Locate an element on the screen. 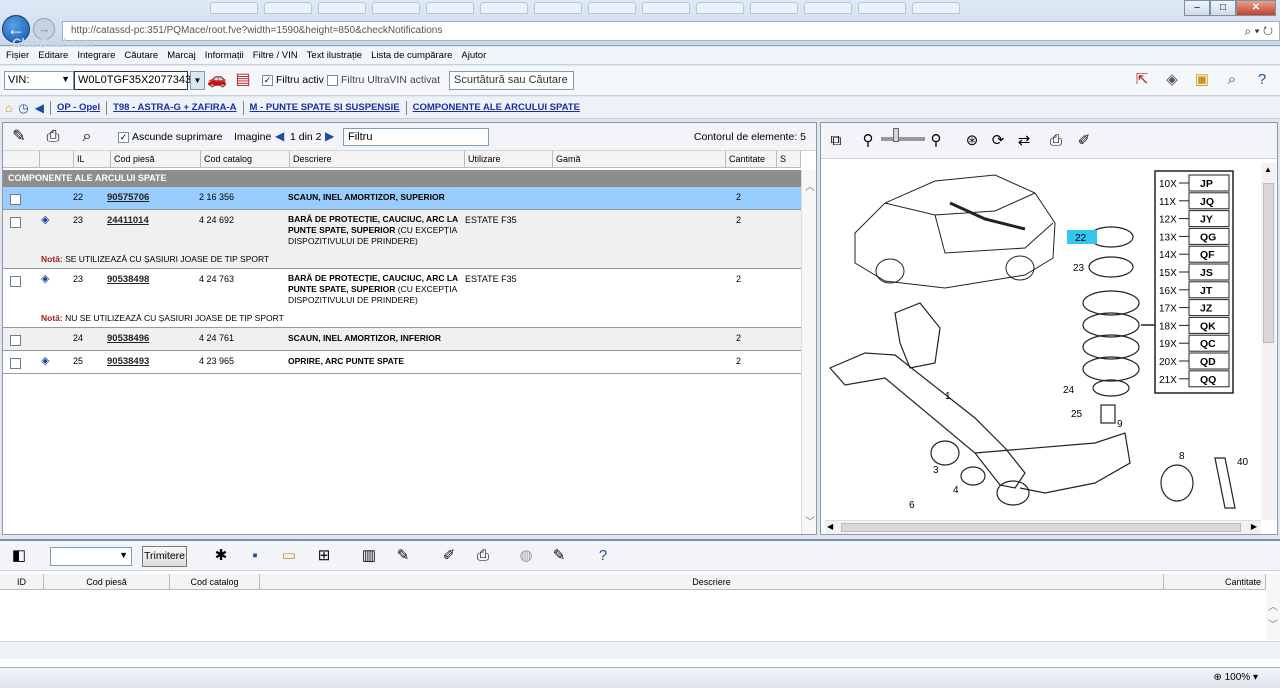  breadcrumb-group: M - PUNTE SPATE ȘI SUSPENSIE is located at coordinates (325, 107).